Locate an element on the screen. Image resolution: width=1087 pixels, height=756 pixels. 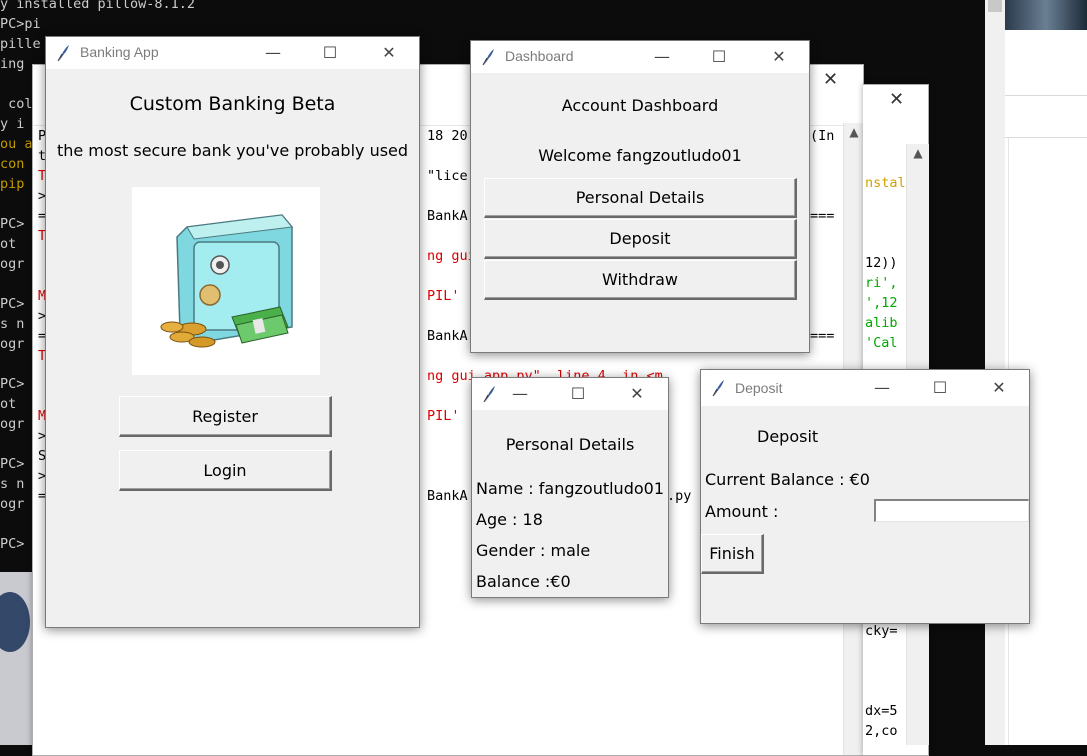
background-thumbnail is located at coordinates (1046, 15).